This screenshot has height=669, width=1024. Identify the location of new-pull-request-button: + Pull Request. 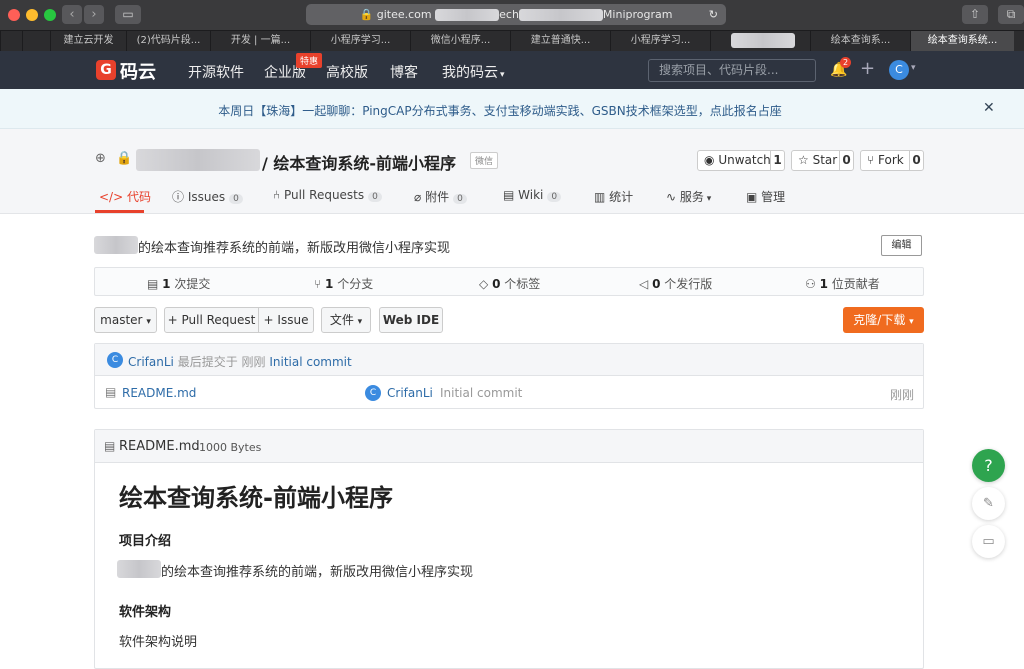
(211, 320).